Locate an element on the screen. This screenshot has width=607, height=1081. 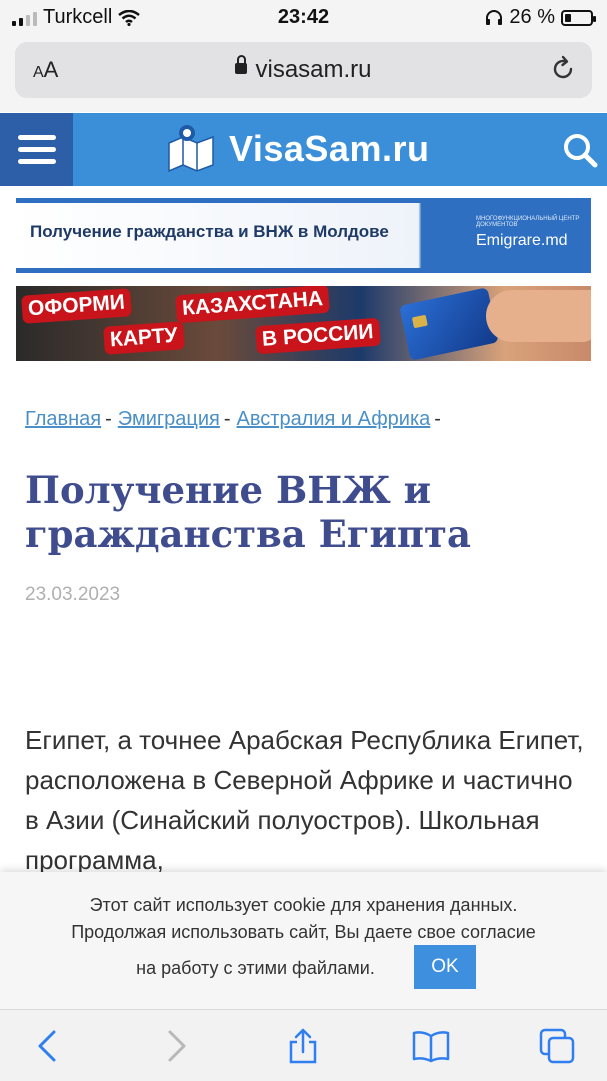
banner-text: Получение гражданства и ВНЖ в Молдове is located at coordinates (209, 231).